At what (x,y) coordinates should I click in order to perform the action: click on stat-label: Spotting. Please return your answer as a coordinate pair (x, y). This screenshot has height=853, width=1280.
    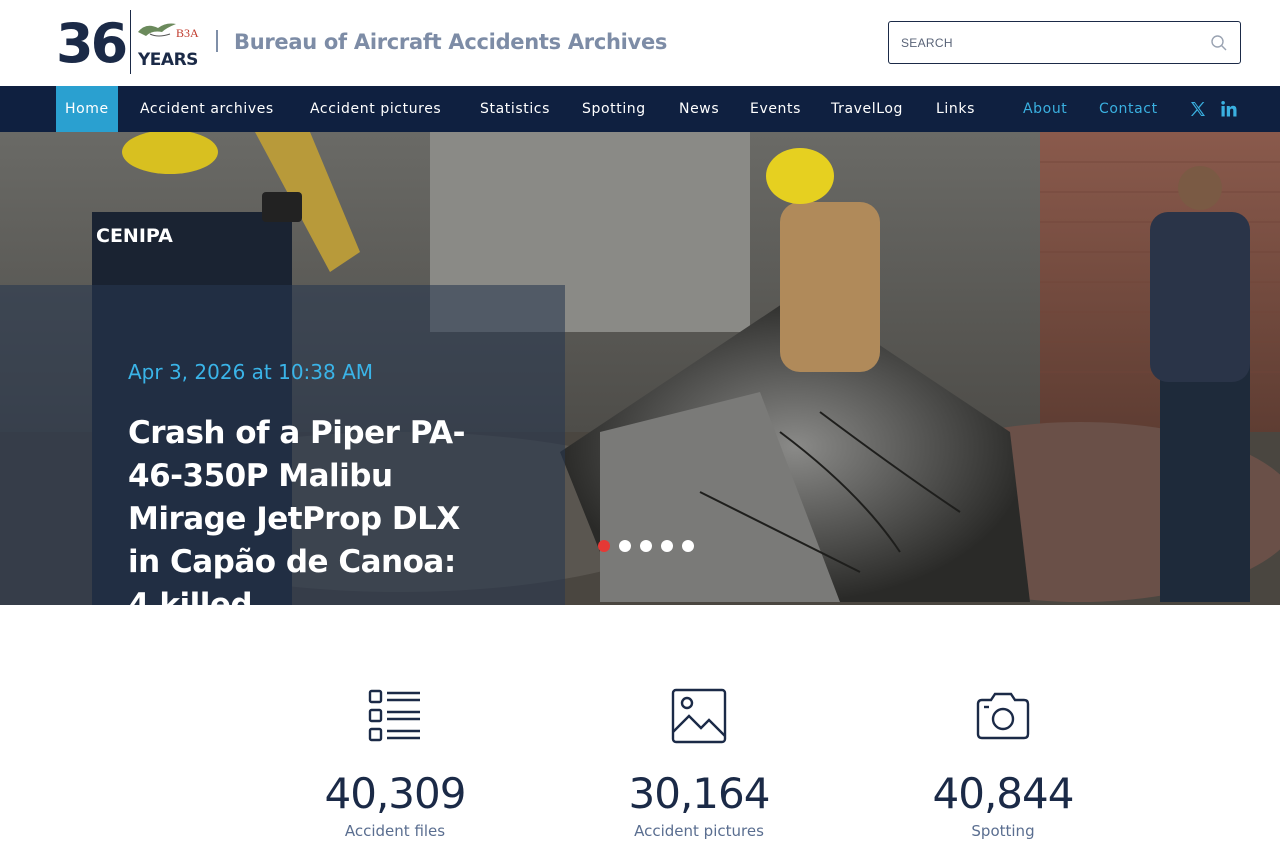
    Looking at the image, I should click on (1003, 831).